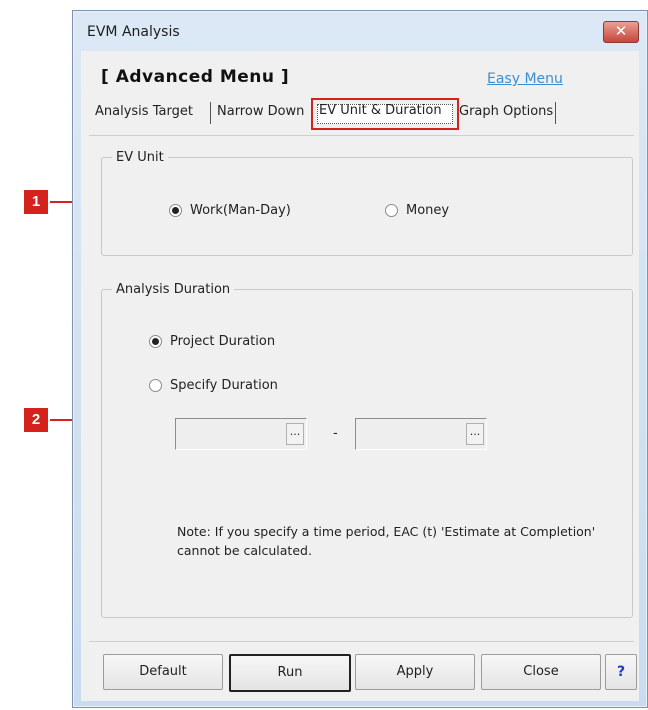 This screenshot has width=648, height=710. What do you see at coordinates (173, 289) in the screenshot?
I see `analysis-duration-legend: Analysis Duration` at bounding box center [173, 289].